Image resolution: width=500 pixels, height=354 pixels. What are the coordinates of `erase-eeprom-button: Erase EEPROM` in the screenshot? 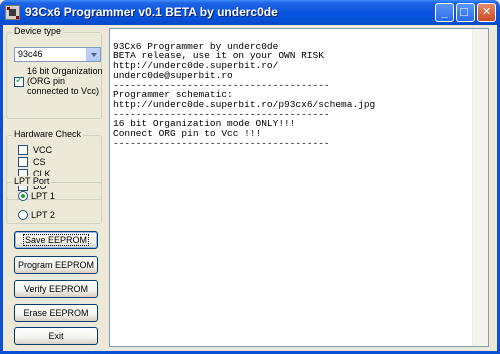 It's located at (56, 313).